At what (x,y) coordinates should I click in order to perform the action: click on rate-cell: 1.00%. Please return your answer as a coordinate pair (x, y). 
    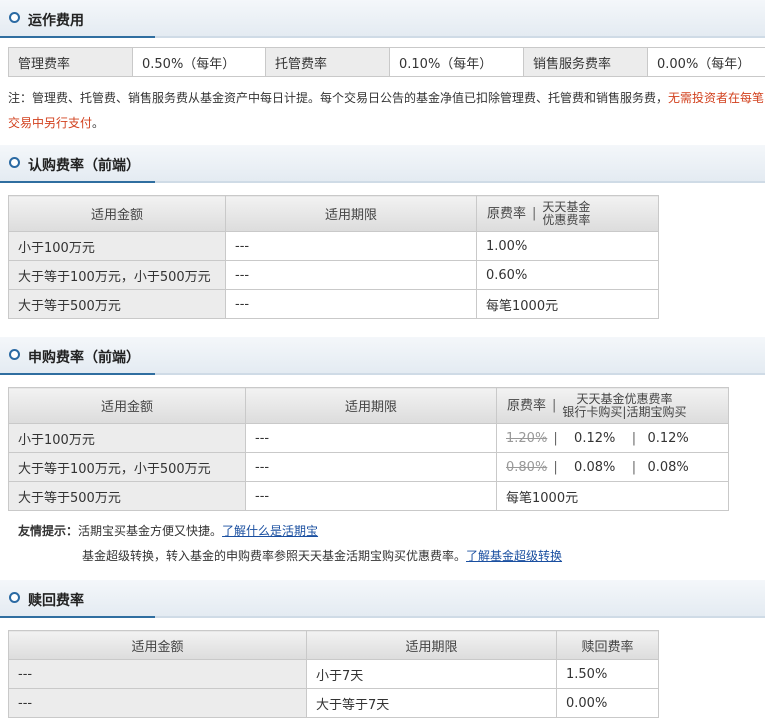
    Looking at the image, I should click on (567, 246).